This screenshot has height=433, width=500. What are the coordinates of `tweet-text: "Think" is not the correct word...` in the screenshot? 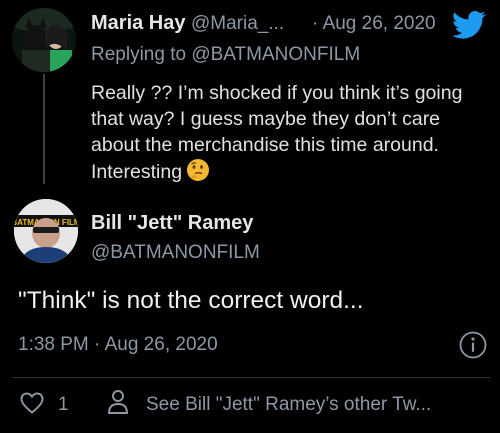 It's located at (191, 300).